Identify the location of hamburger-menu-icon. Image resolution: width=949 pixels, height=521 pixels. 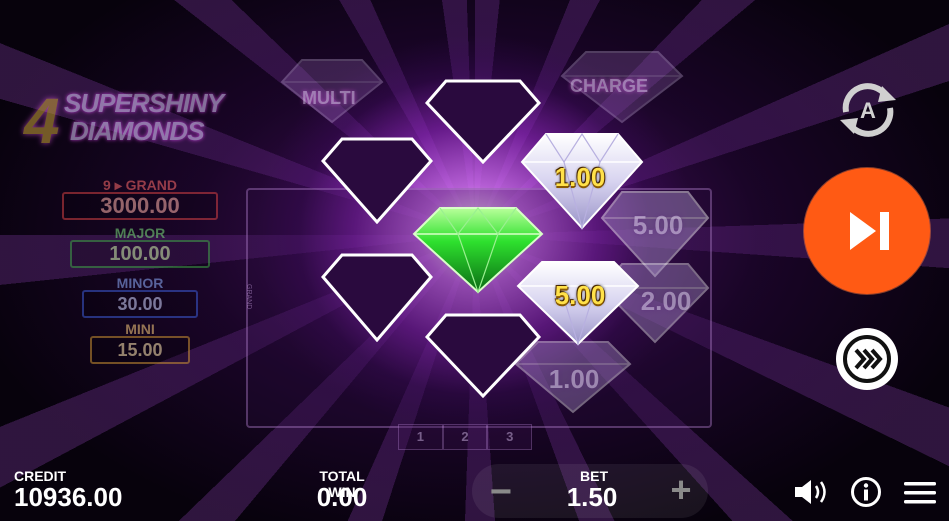
(920, 493).